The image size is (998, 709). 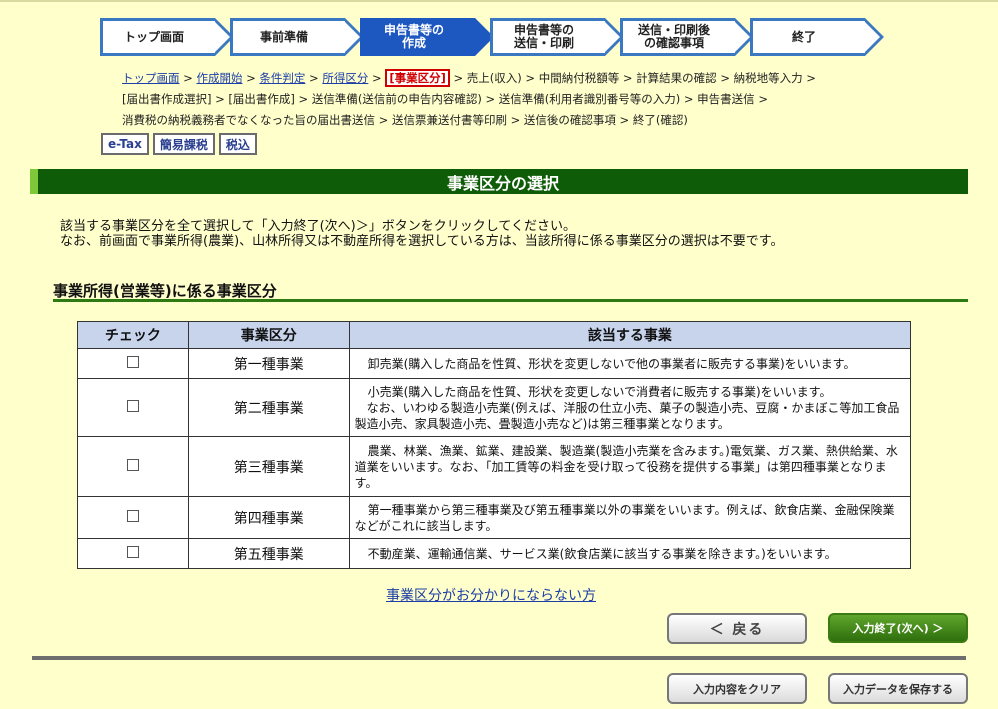 I want to click on category-label: 第三種事業, so click(x=268, y=466).